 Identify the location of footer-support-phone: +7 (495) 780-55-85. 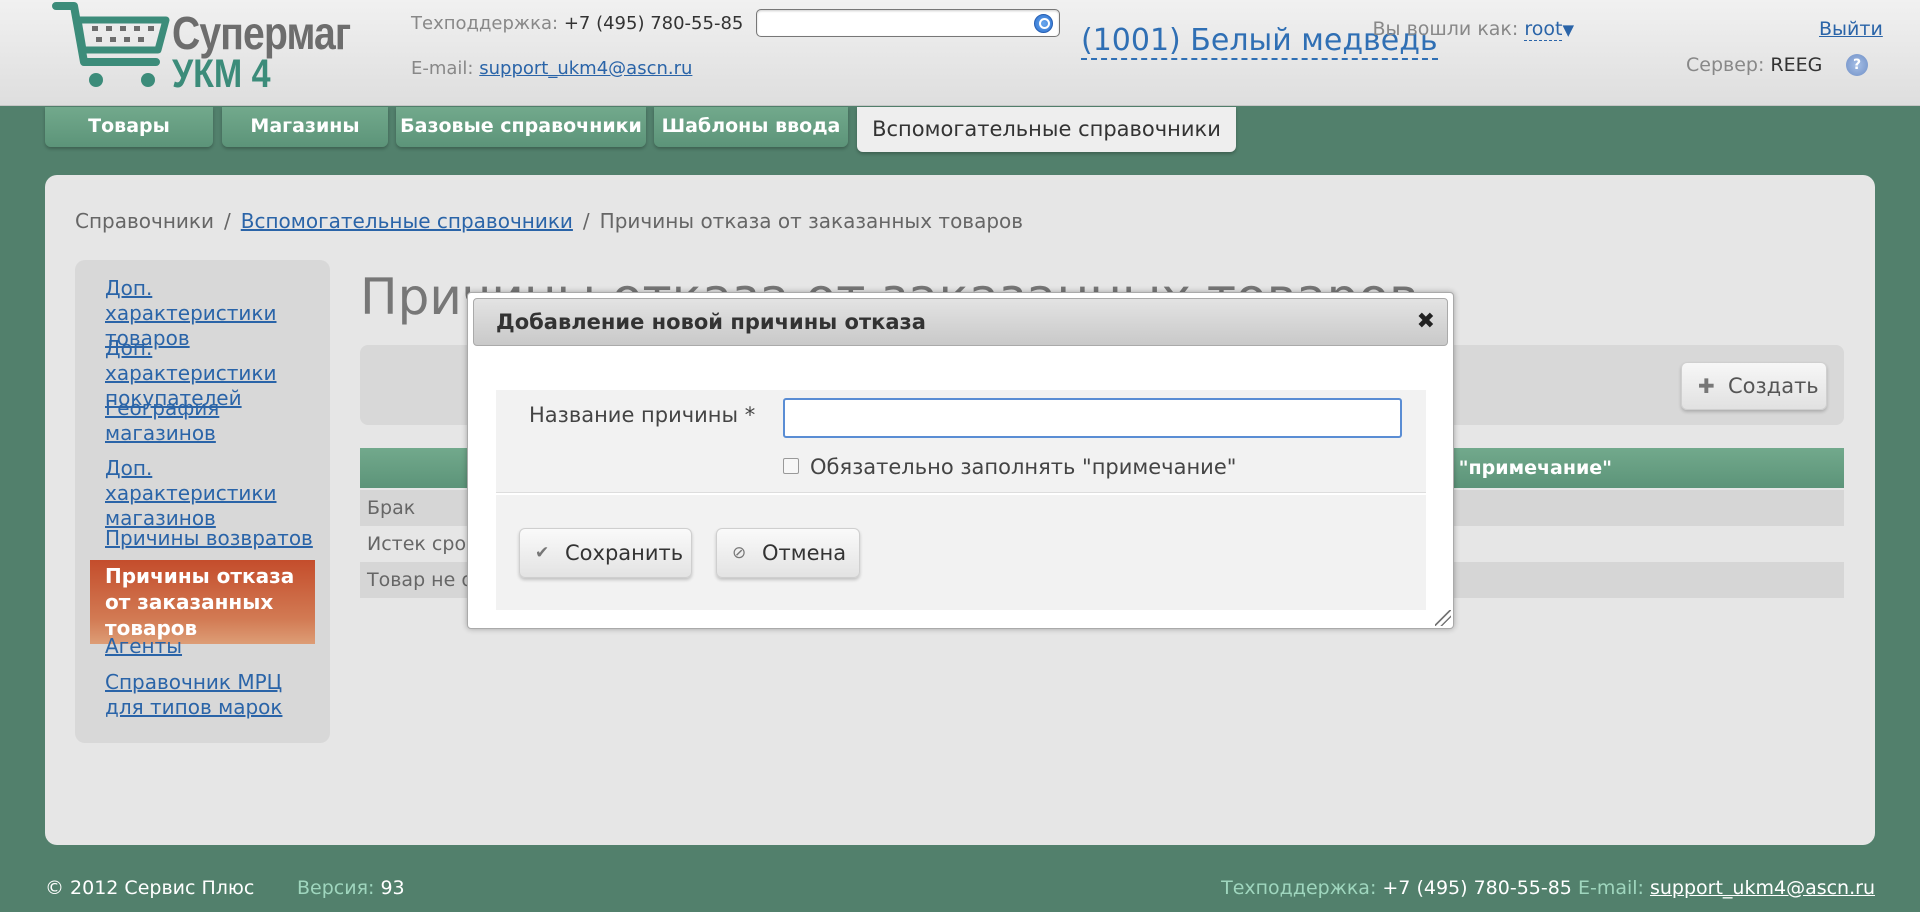
(1477, 888).